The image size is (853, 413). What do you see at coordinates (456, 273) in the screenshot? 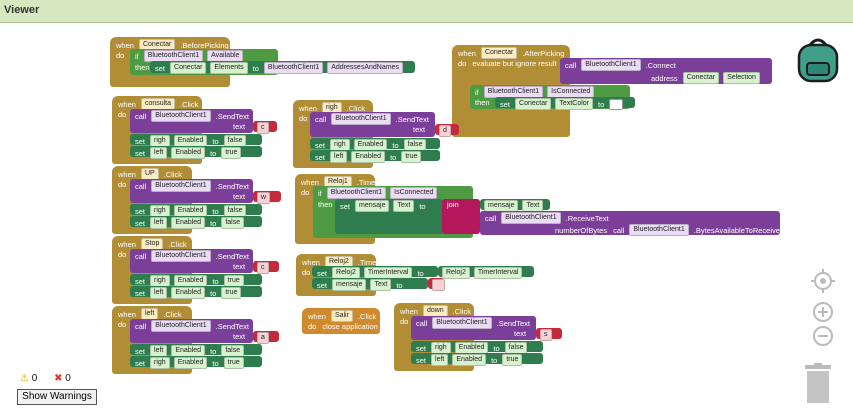
I see `chip: Reloj2` at bounding box center [456, 273].